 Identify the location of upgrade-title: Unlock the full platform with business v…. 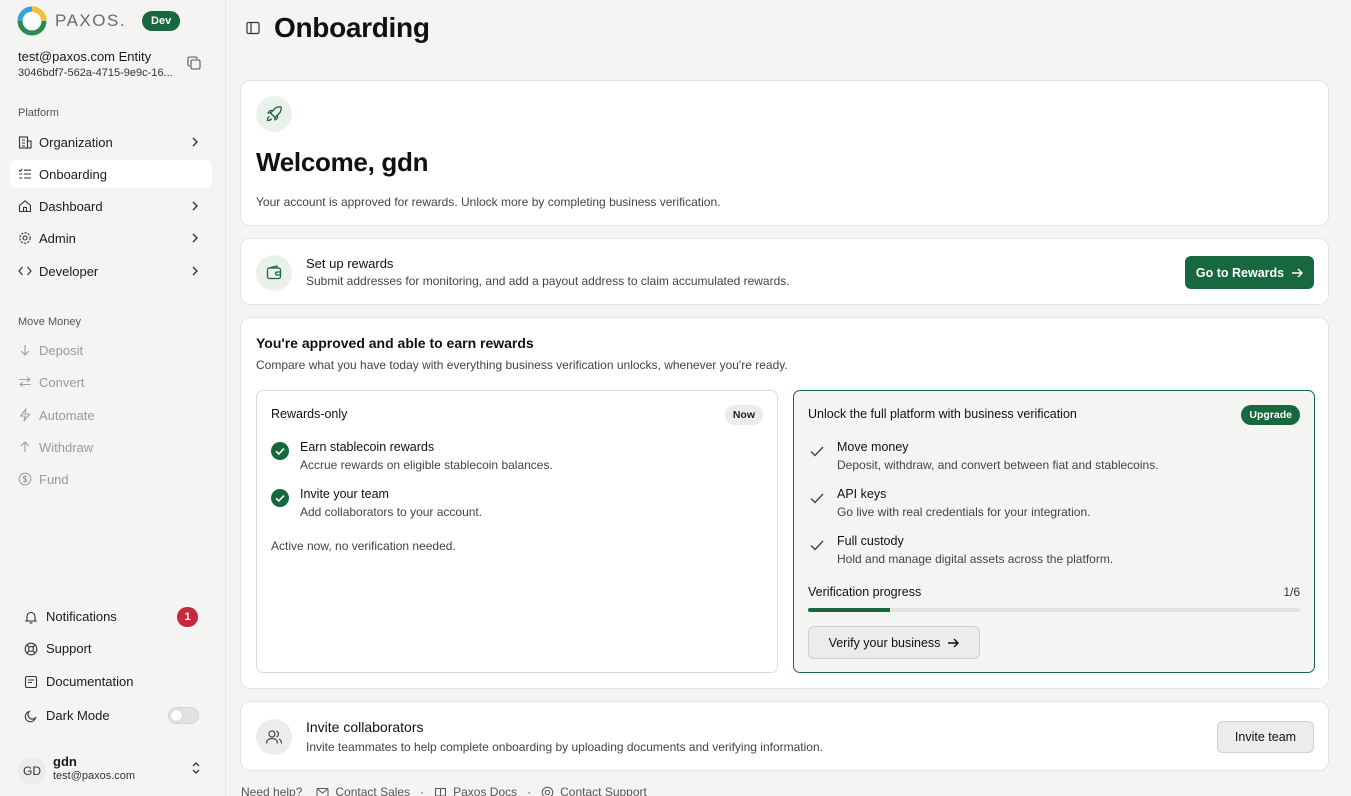
(942, 414).